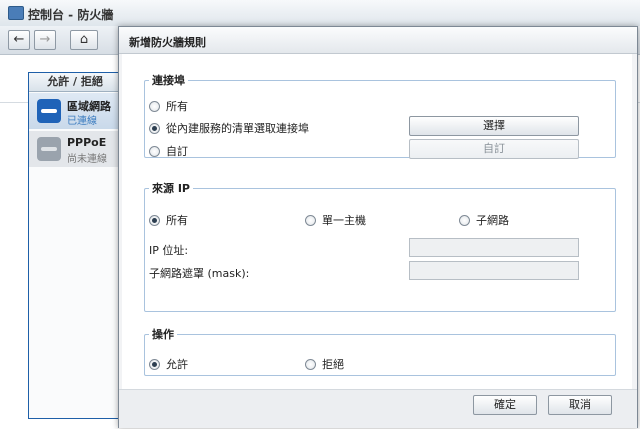  What do you see at coordinates (199, 273) in the screenshot?
I see `subnet-mask-label: 子網路遮罩 (mask):` at bounding box center [199, 273].